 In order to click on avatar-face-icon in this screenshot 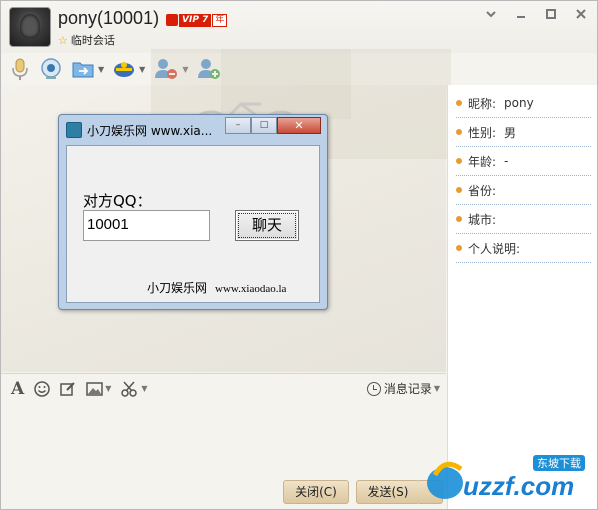, I will do `click(30, 26)`.